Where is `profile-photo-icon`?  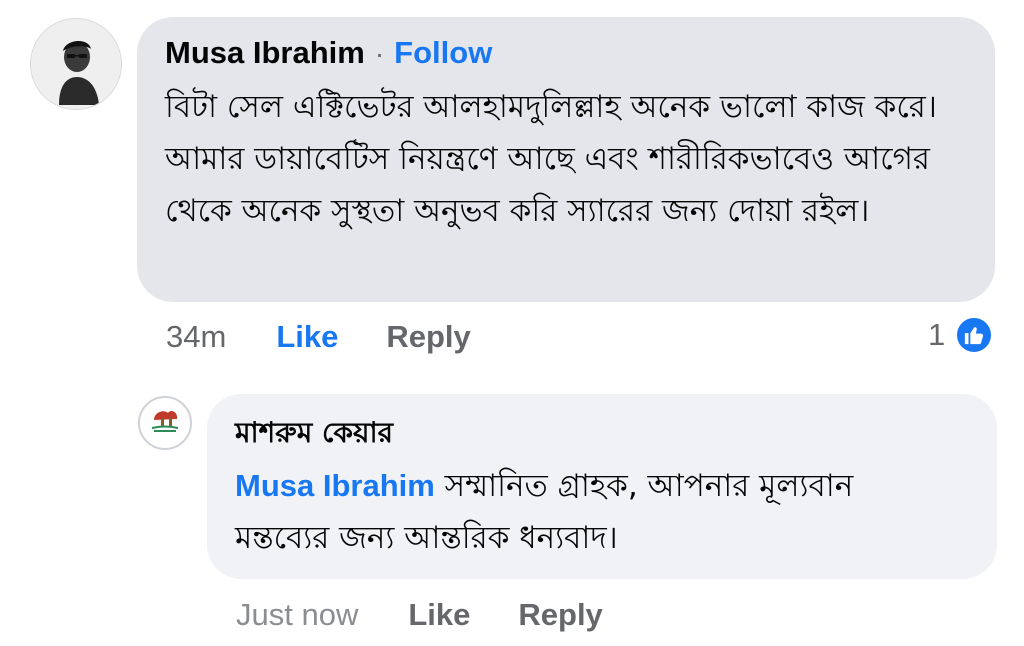 profile-photo-icon is located at coordinates (76, 64).